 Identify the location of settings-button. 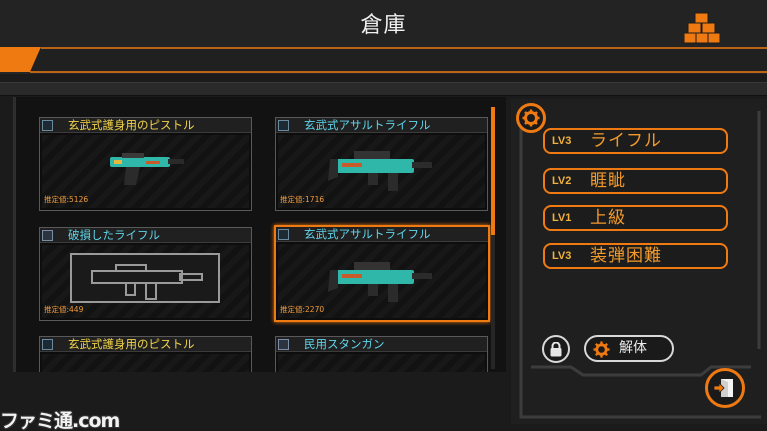
(531, 118).